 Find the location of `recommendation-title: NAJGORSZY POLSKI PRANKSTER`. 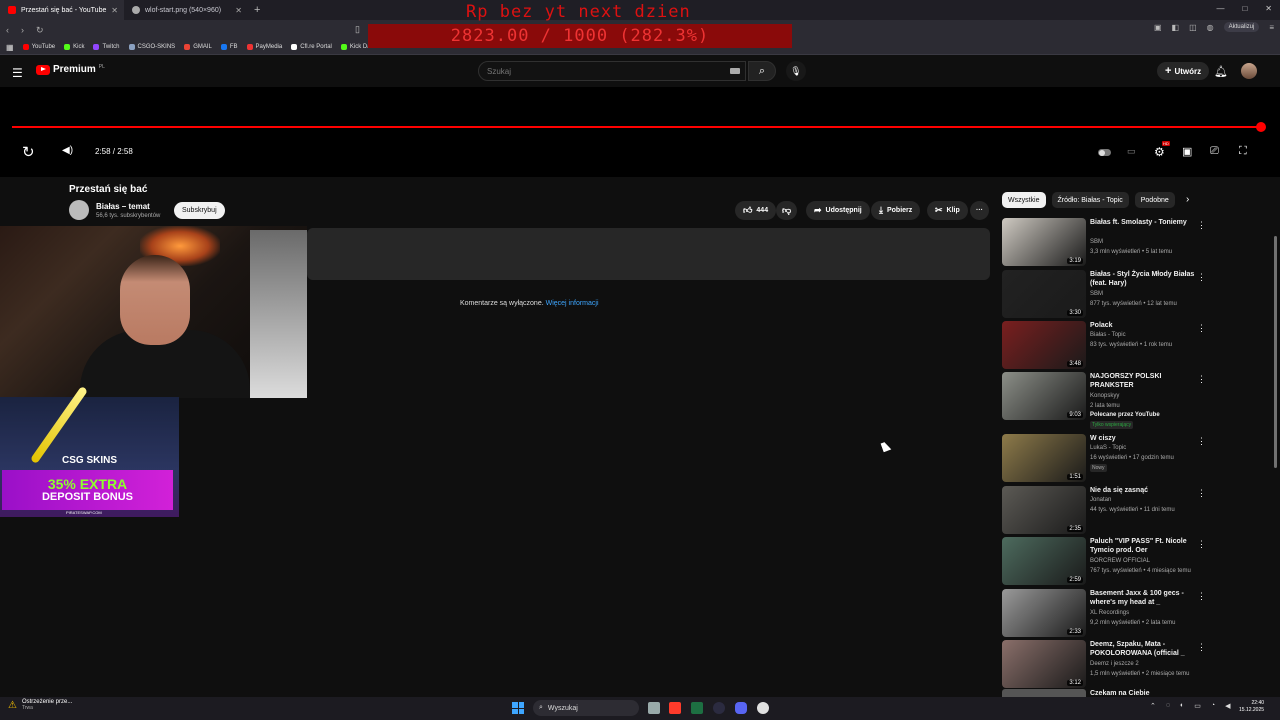

recommendation-title: NAJGORSZY POLSKI PRANKSTER is located at coordinates (1143, 381).